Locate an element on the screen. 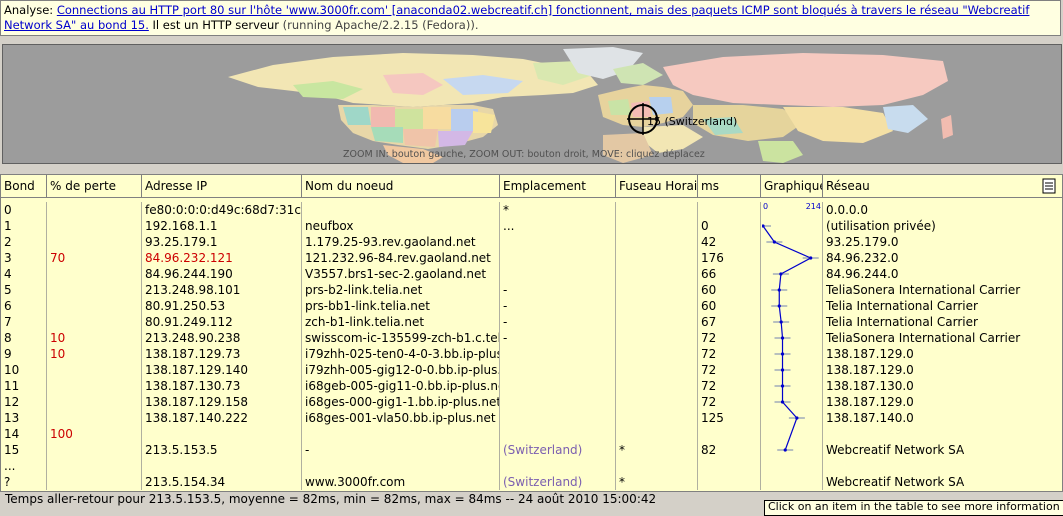 The width and height of the screenshot is (1063, 516). col-loss: % de perte is located at coordinates (94, 186).